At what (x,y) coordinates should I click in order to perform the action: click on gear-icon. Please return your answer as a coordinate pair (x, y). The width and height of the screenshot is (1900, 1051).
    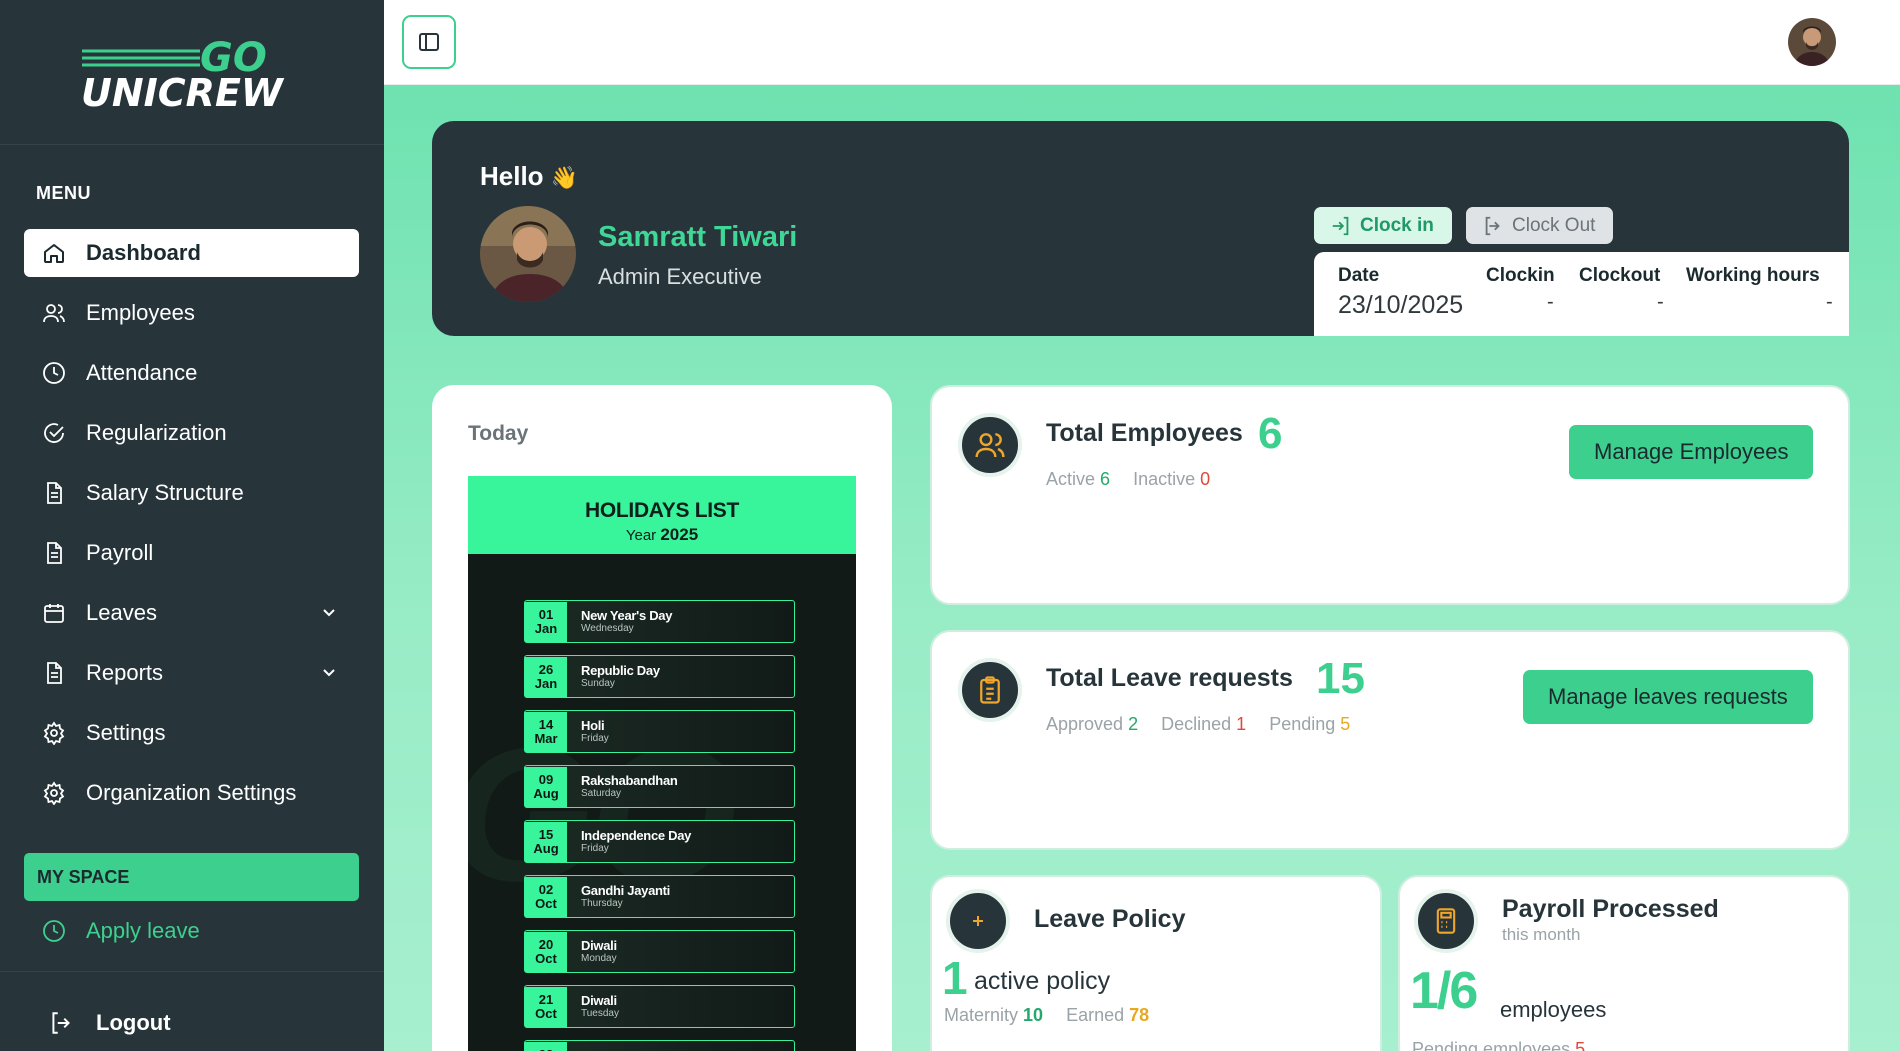
    Looking at the image, I should click on (54, 733).